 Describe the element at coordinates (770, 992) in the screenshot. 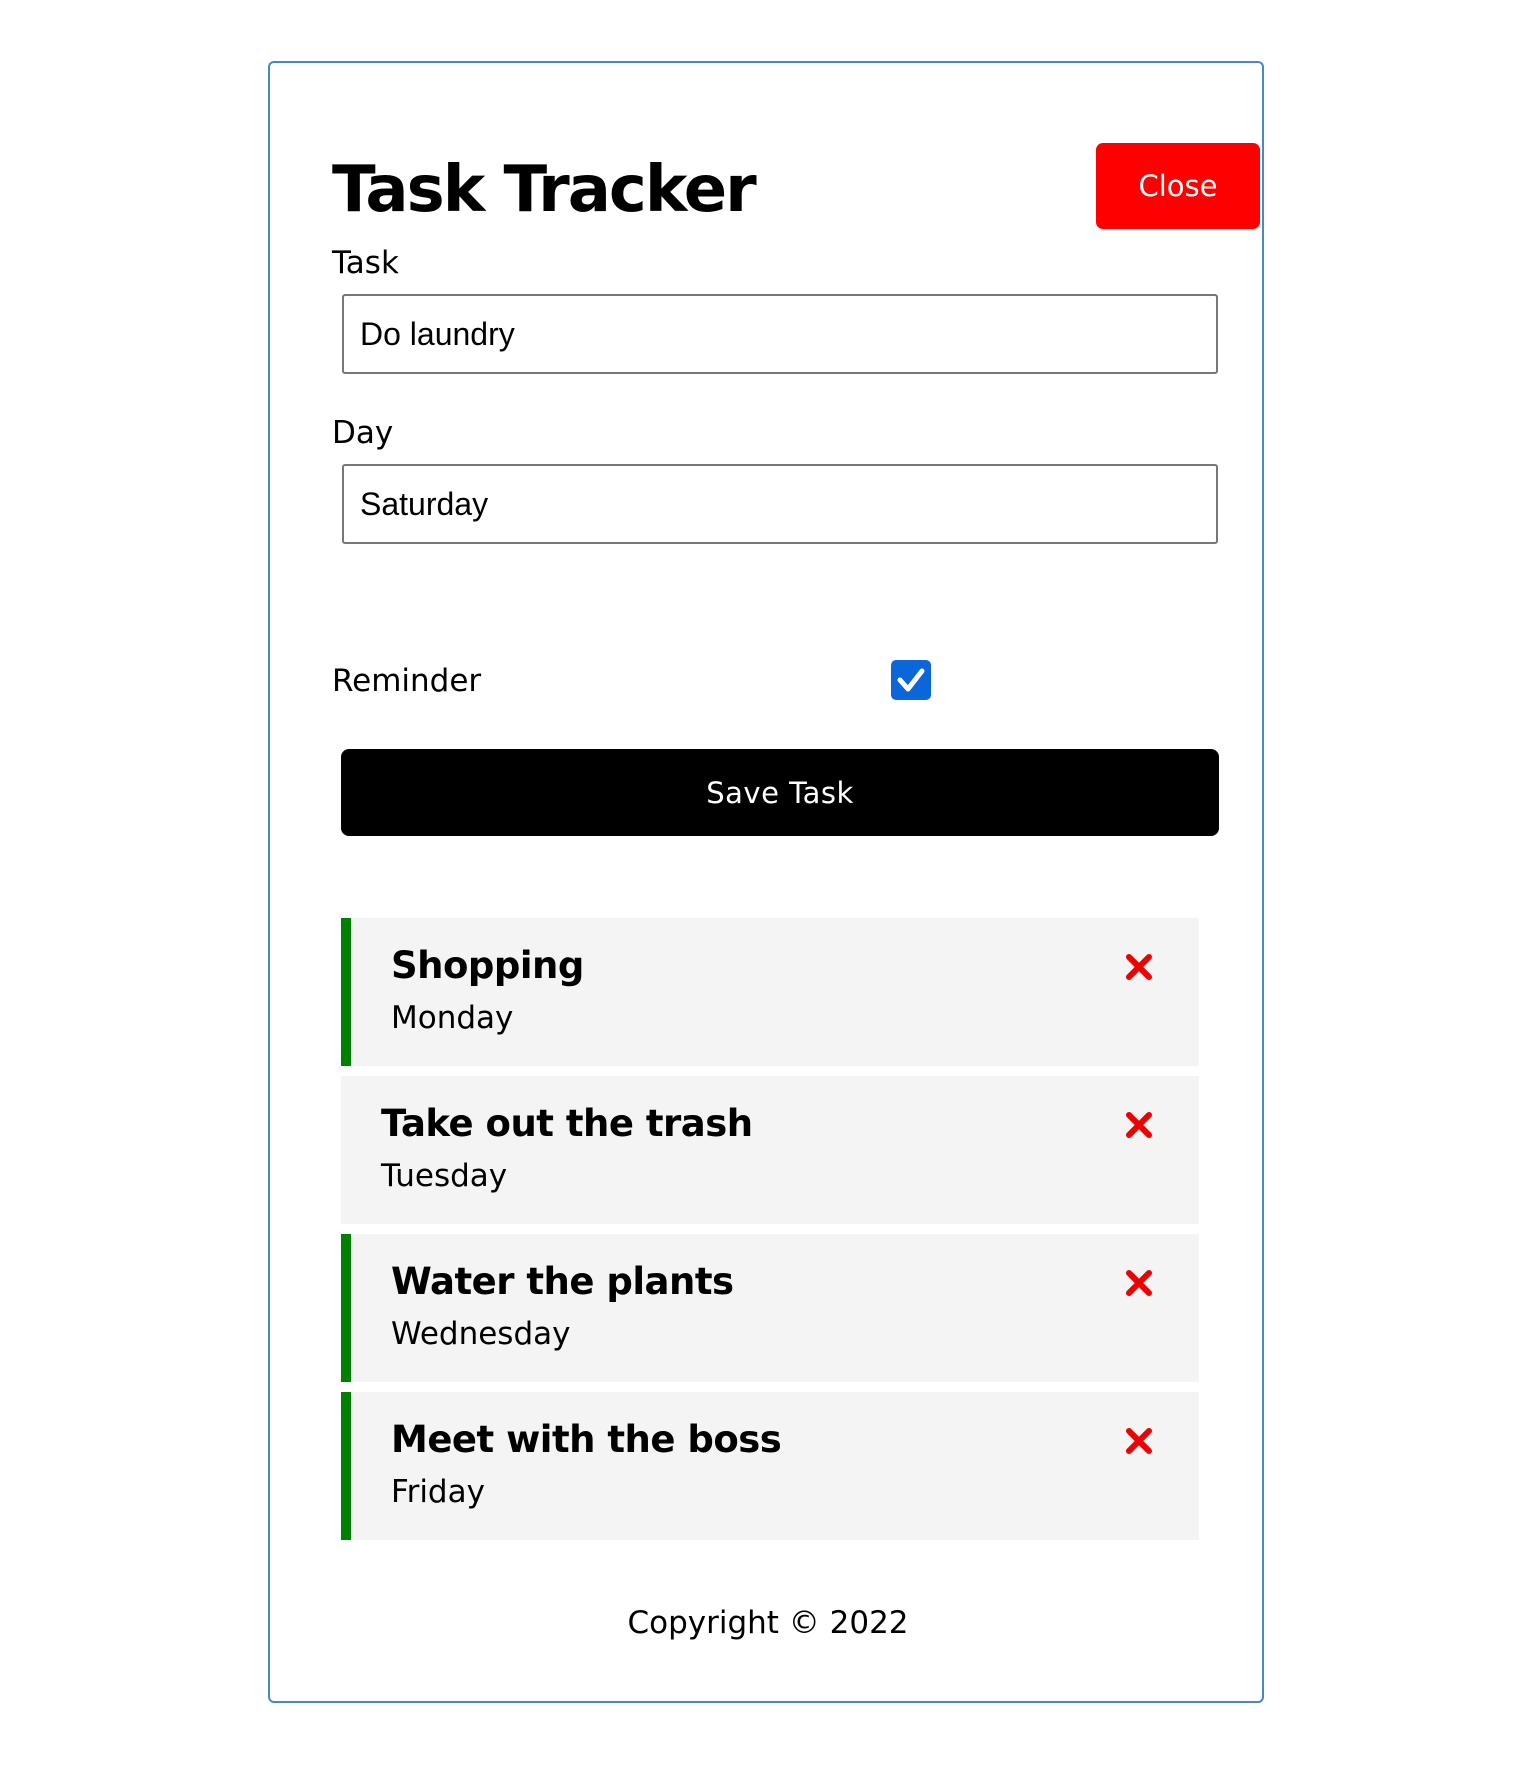

I see `task-item: Shopping Monday` at that location.